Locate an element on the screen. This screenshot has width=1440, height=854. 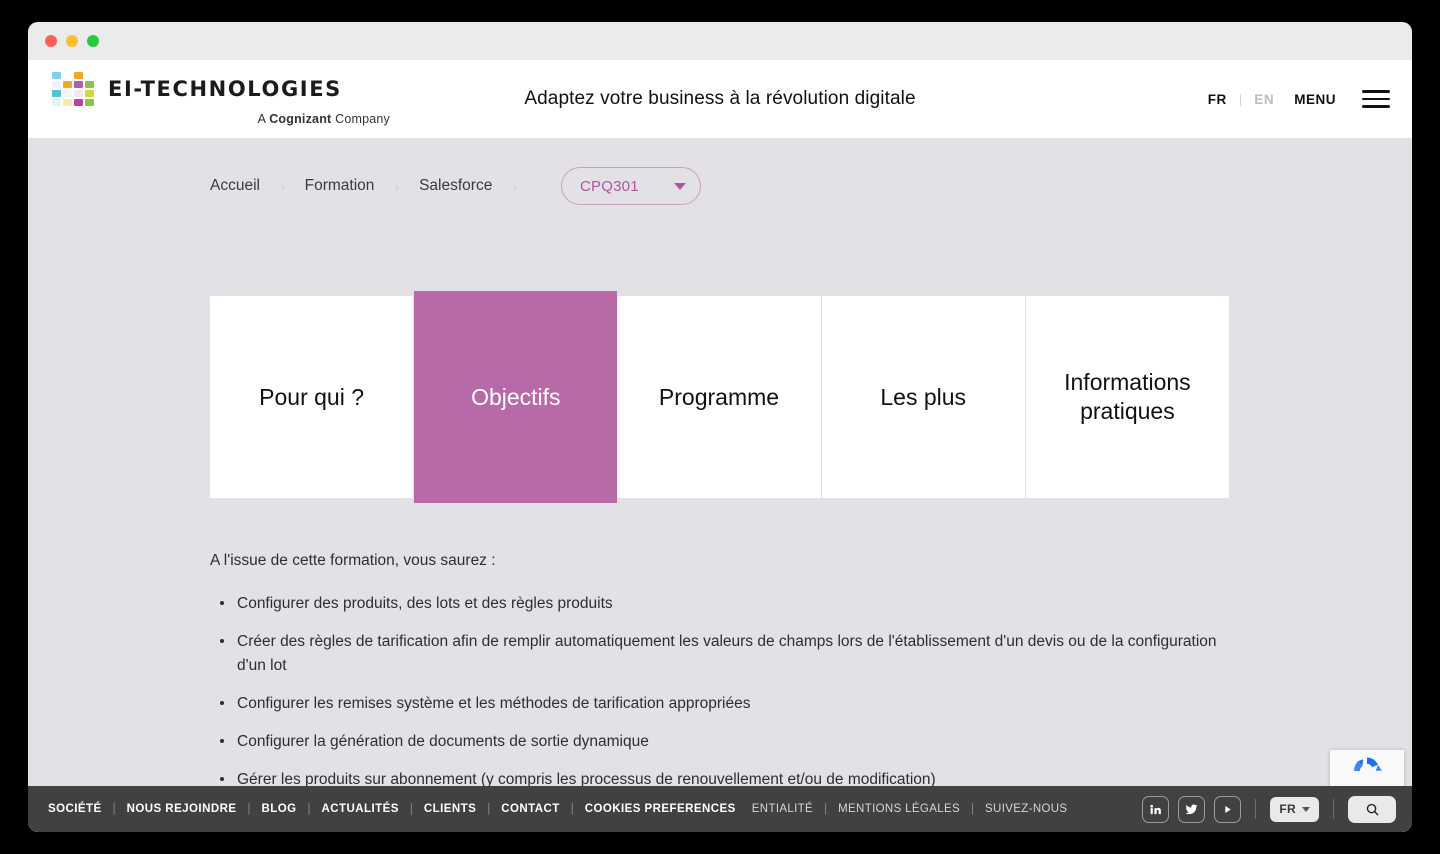
tab-les-plus: Les plus is located at coordinates (923, 397).